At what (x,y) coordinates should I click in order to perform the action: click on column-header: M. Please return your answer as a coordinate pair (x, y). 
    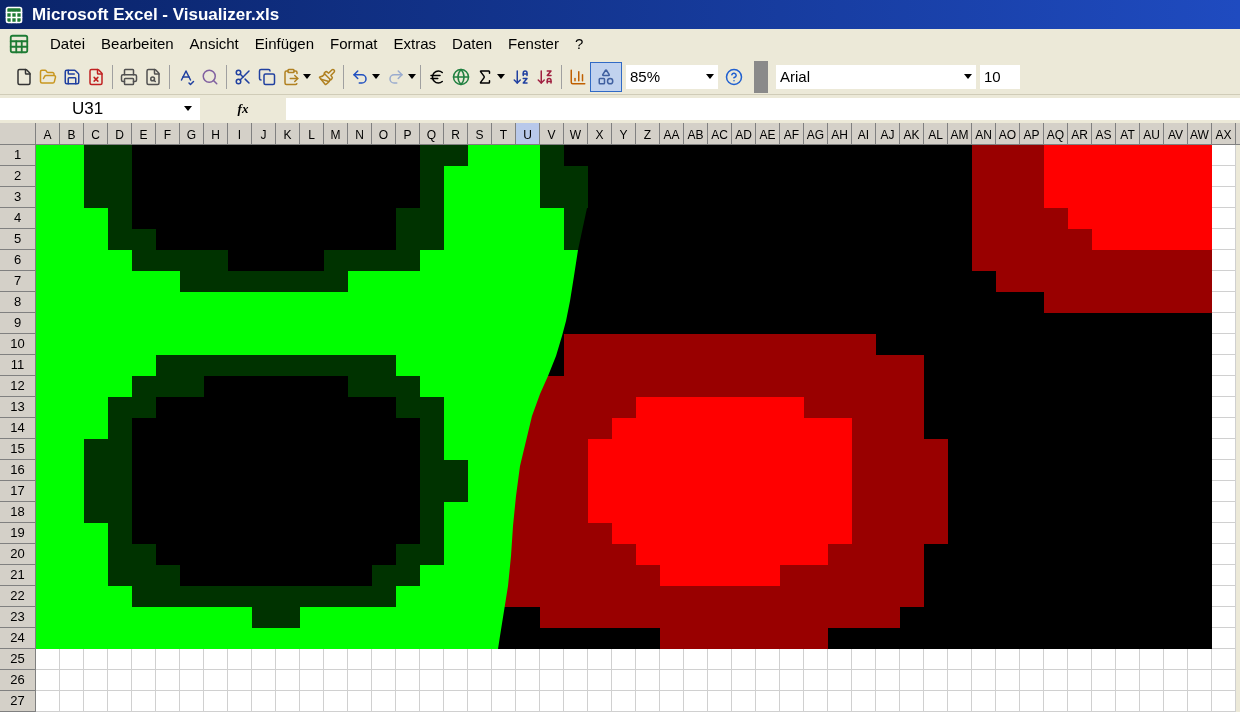
    Looking at the image, I should click on (336, 134).